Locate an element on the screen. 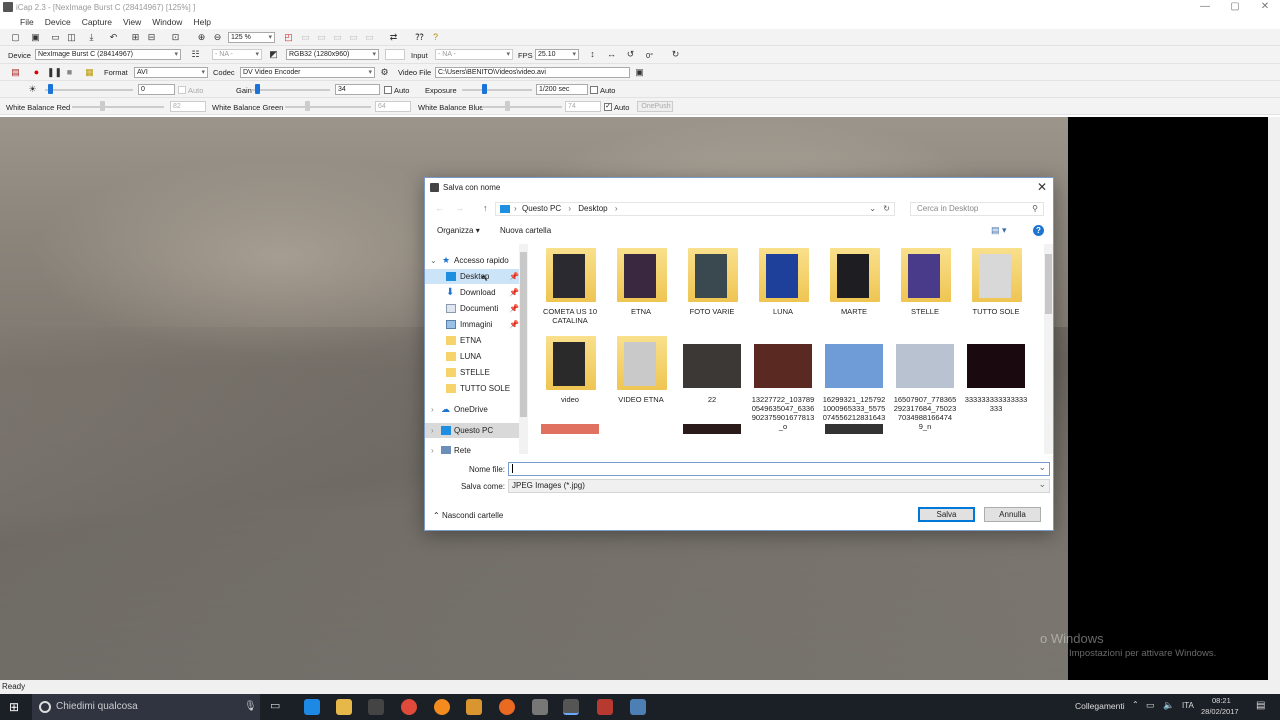 The image size is (1280, 720). folder-item: TUTTO SOLE is located at coordinates (996, 291).